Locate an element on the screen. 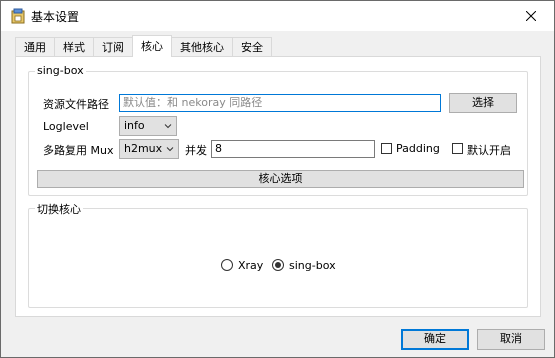 The image size is (555, 358). concurrency-label: 并发 is located at coordinates (196, 150).